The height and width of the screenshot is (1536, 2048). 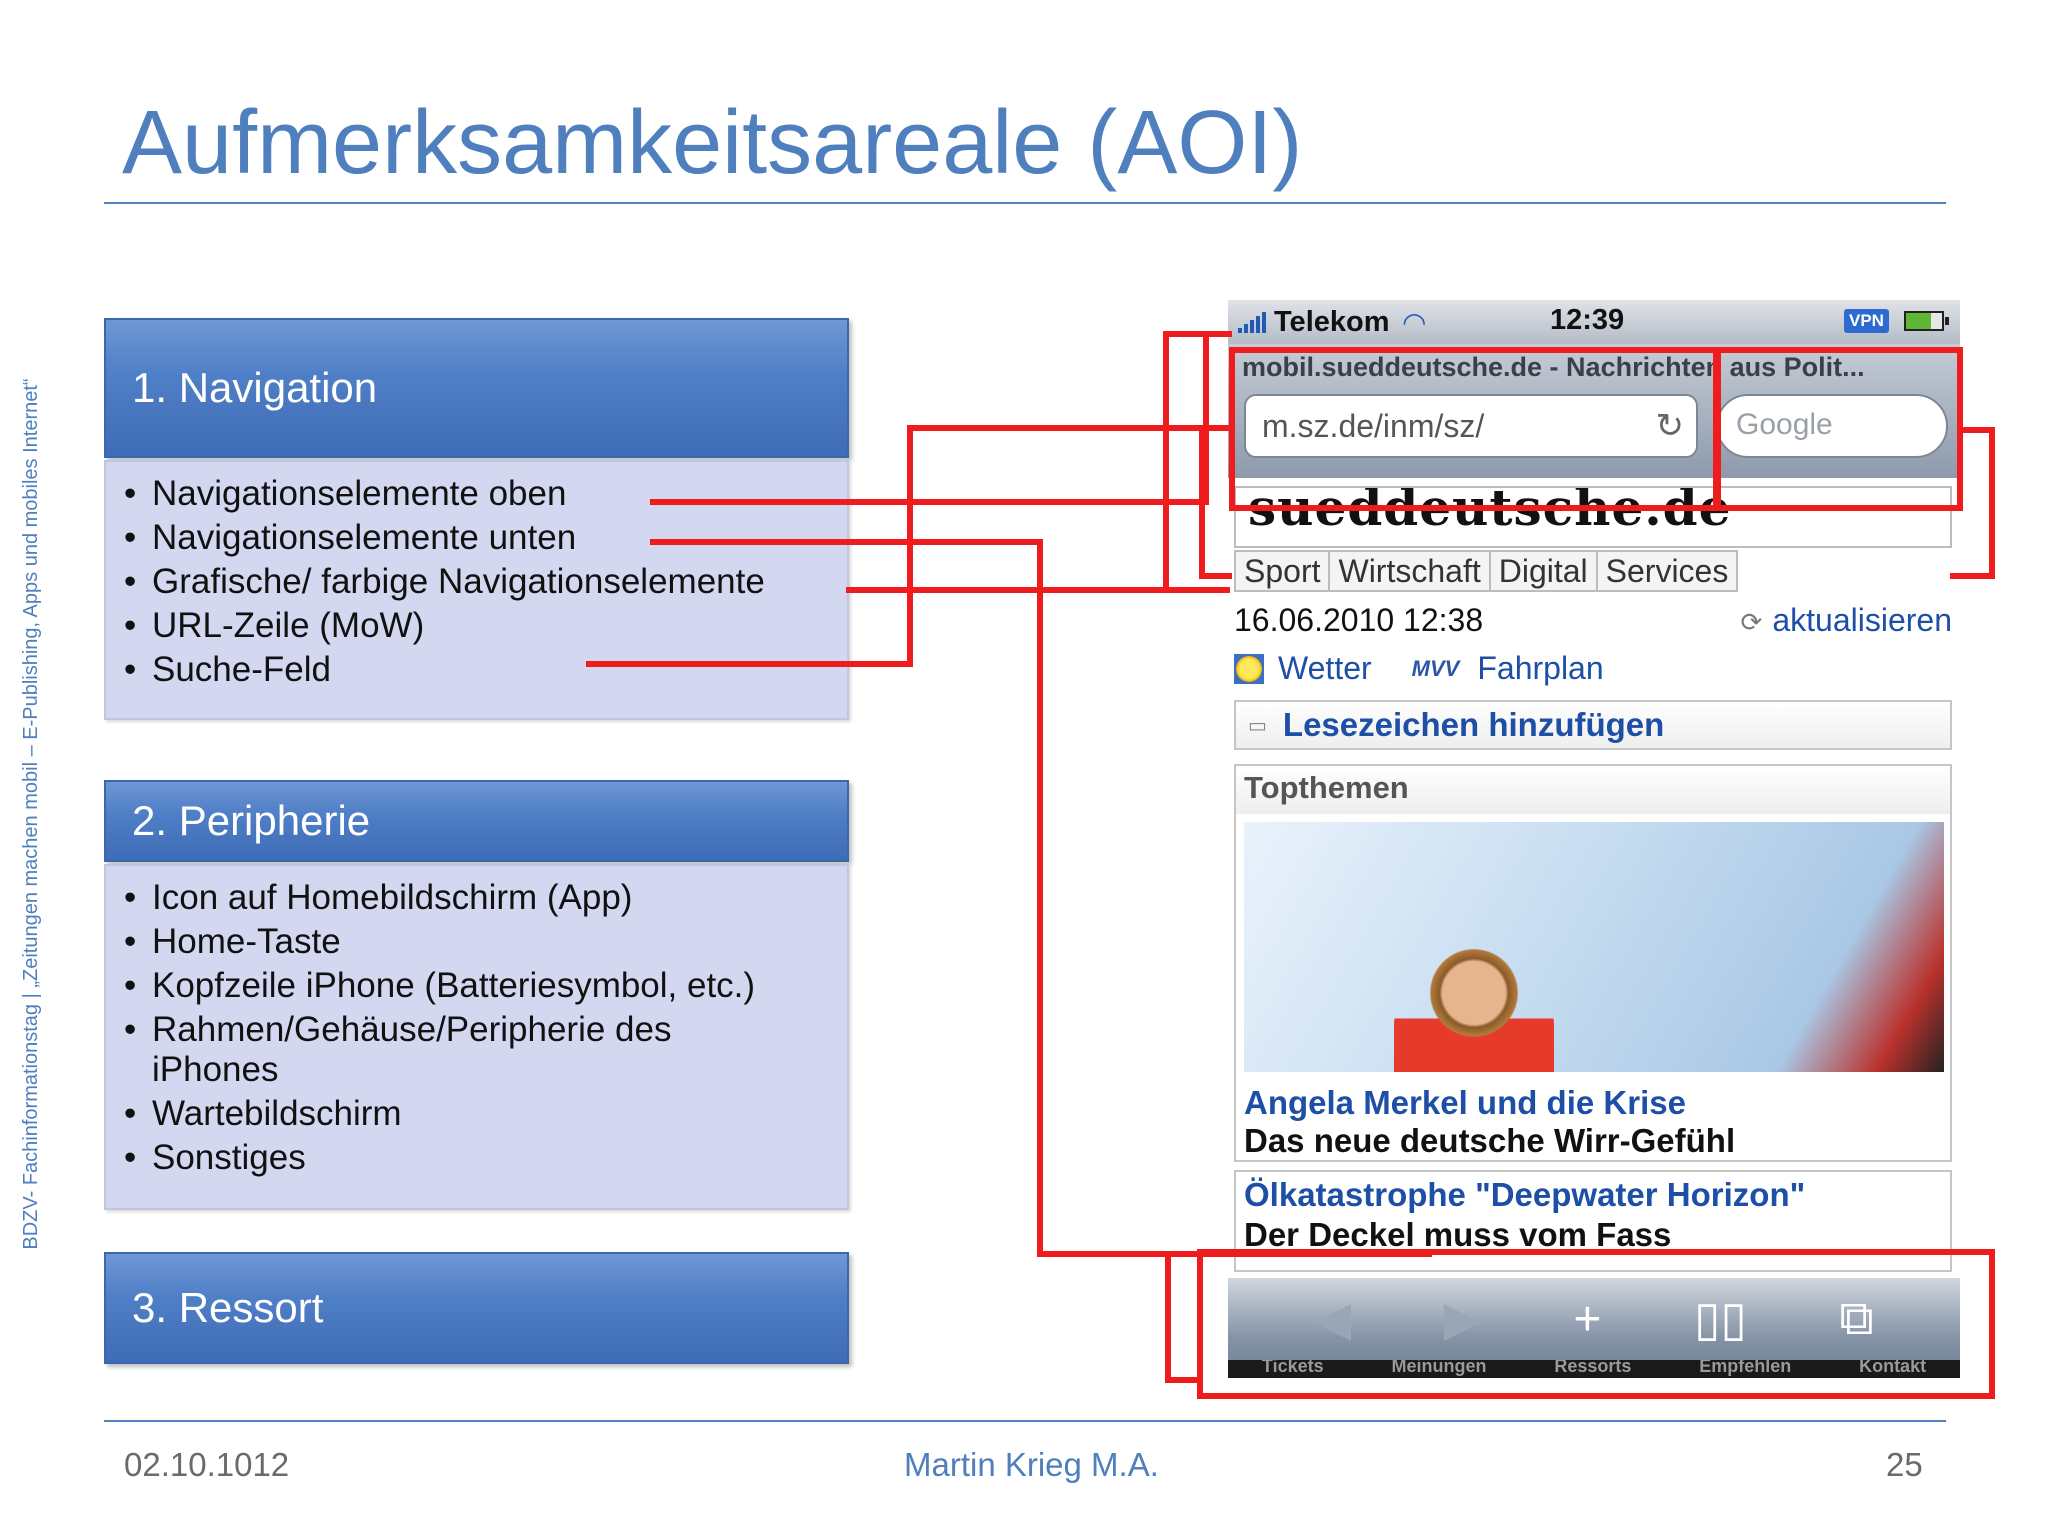 I want to click on plus-icon: +, so click(x=1587, y=1319).